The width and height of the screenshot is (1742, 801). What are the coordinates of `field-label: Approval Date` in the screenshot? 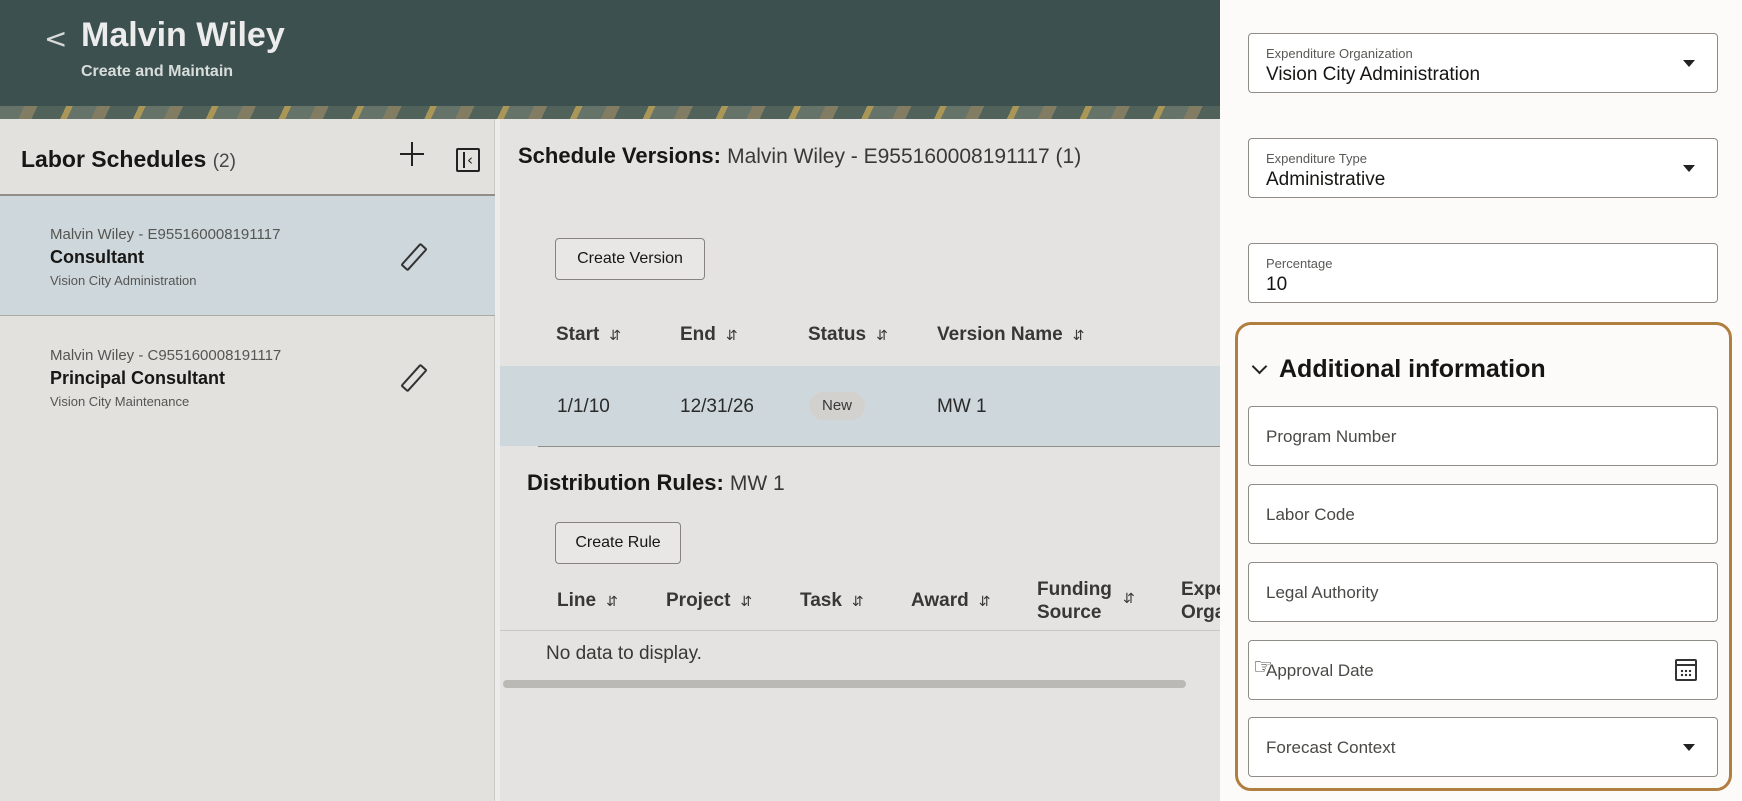 It's located at (1320, 670).